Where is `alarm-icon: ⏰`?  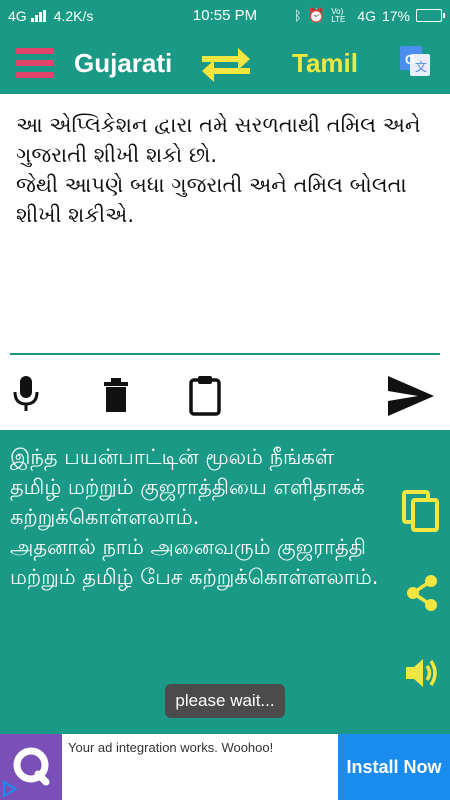
alarm-icon: ⏰ is located at coordinates (316, 15).